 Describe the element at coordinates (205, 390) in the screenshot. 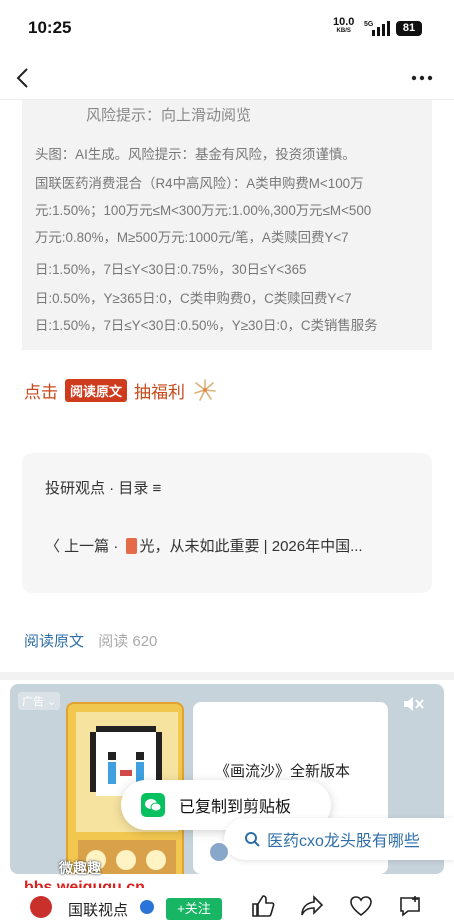

I see `firework-icon` at that location.